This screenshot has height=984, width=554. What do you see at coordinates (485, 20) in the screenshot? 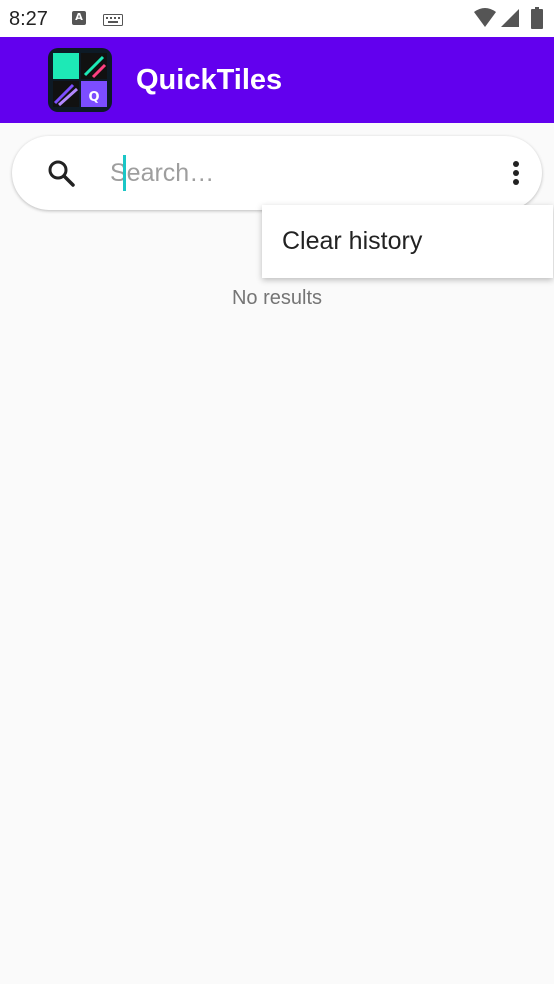
I see `wifi-icon` at bounding box center [485, 20].